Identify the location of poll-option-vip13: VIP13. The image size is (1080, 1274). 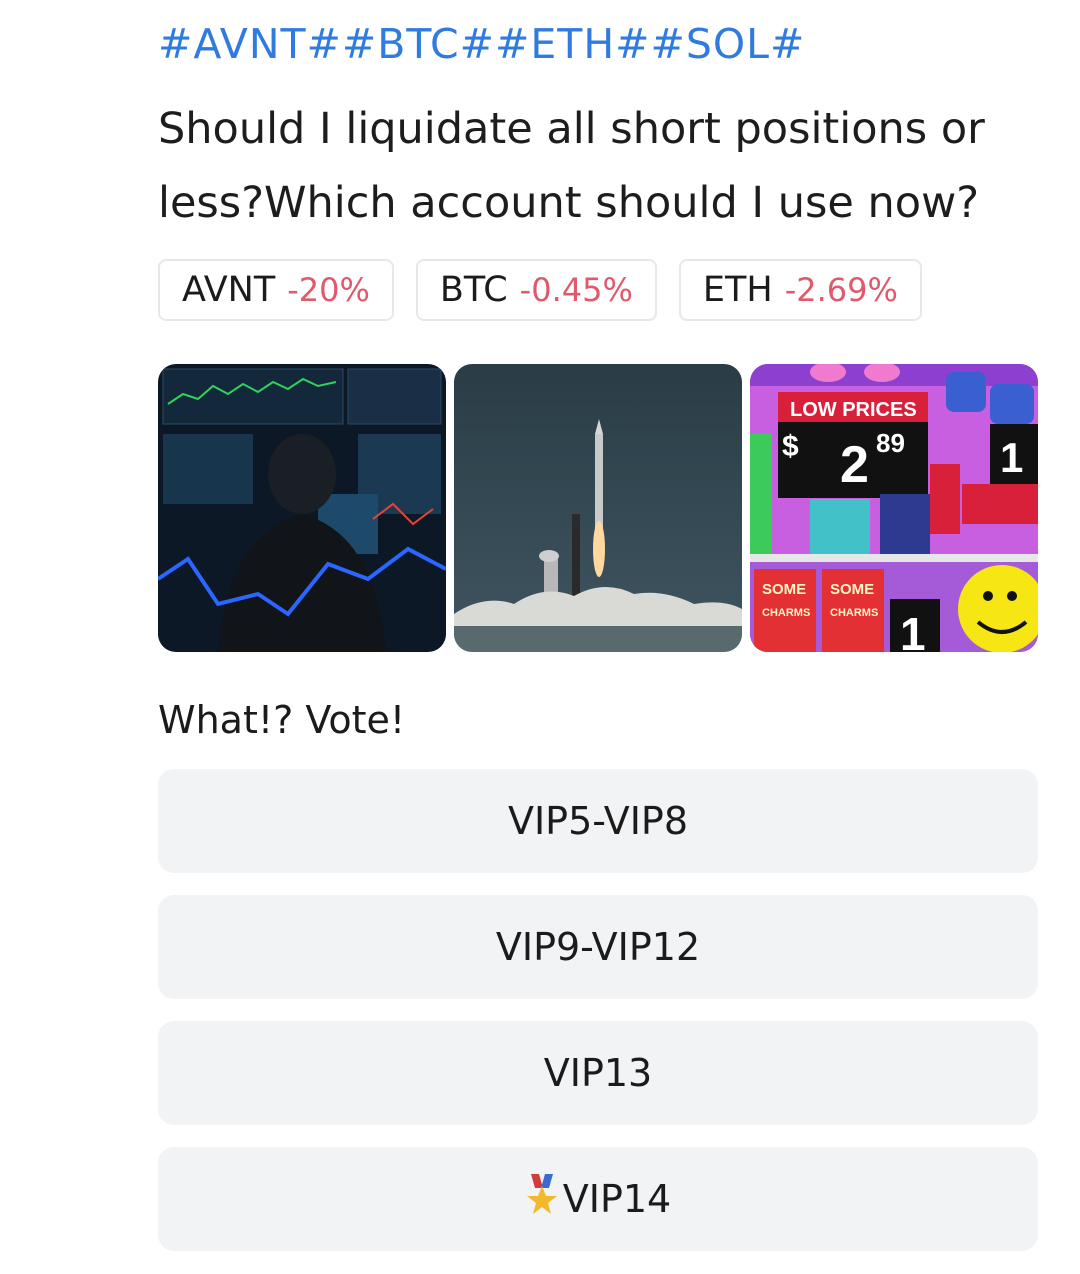
(598, 1073).